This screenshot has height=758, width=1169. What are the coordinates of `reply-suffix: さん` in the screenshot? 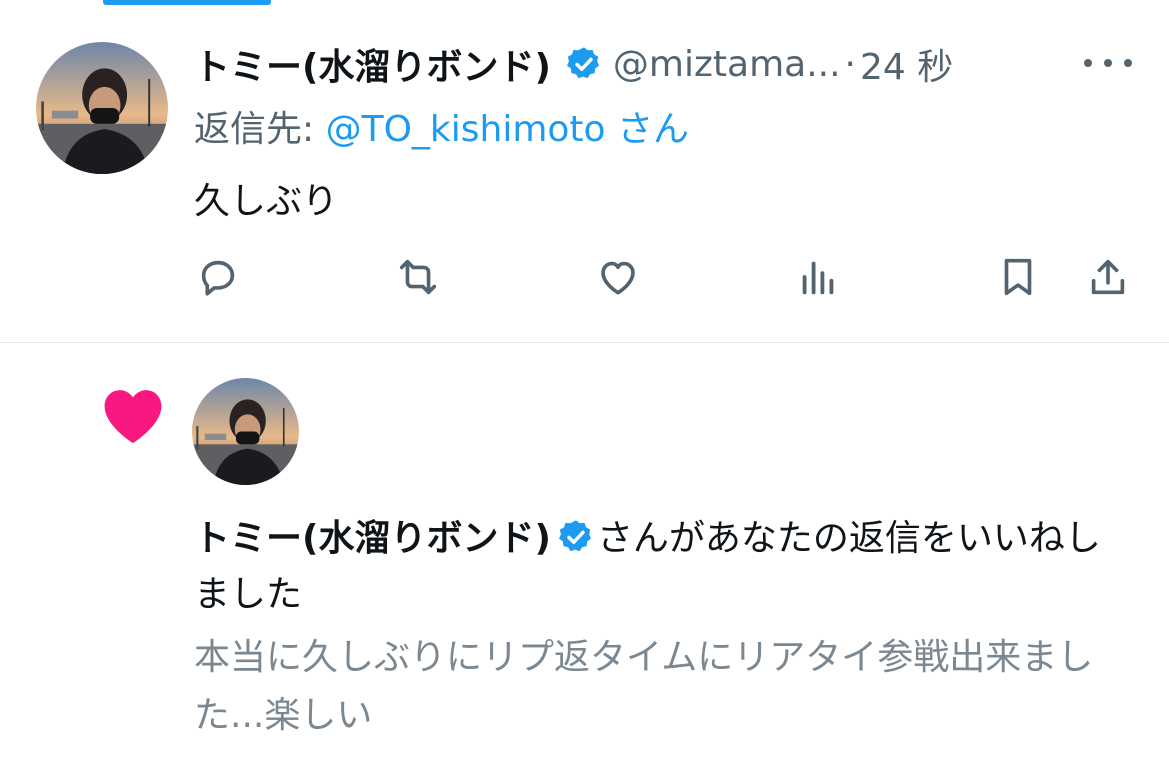 It's located at (647, 129).